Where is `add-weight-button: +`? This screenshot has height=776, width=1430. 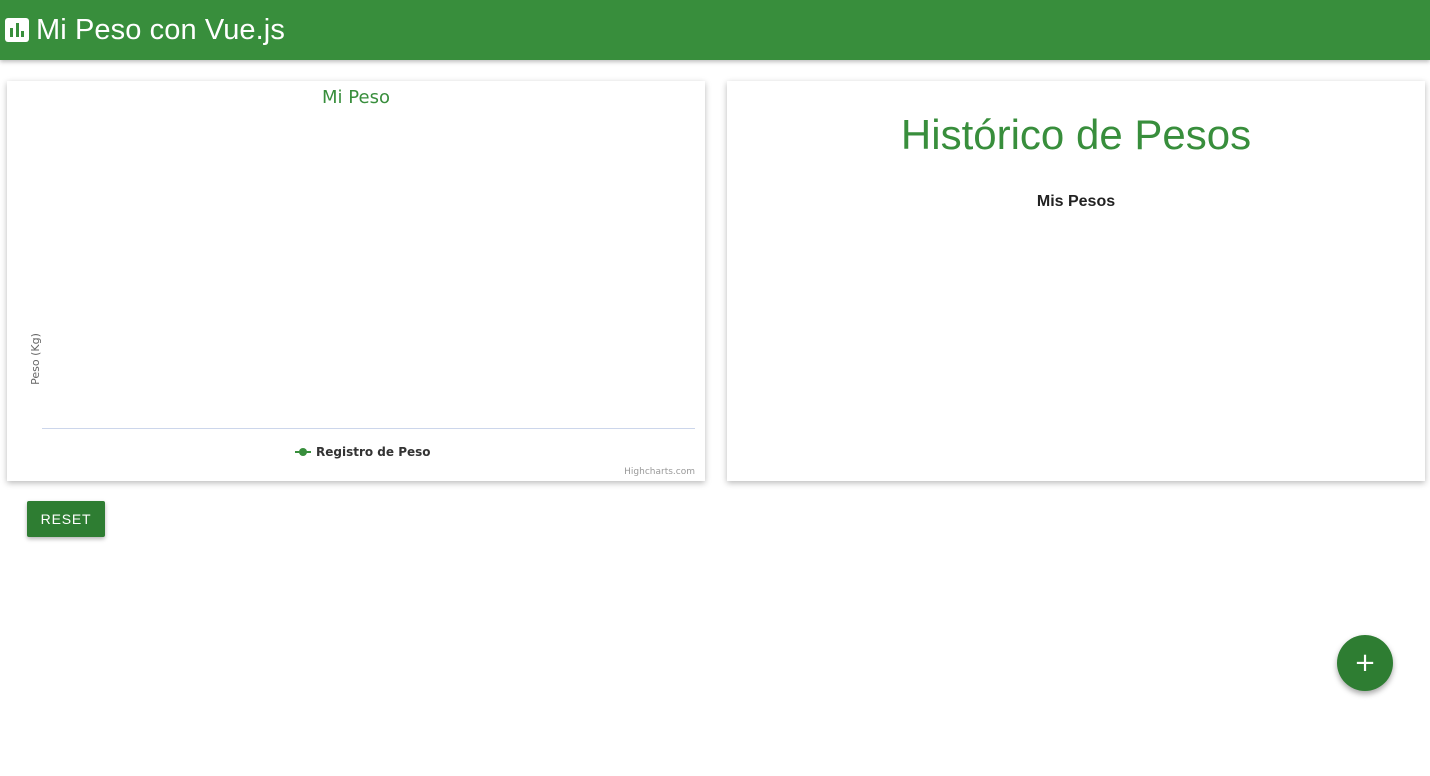
add-weight-button: + is located at coordinates (1365, 663).